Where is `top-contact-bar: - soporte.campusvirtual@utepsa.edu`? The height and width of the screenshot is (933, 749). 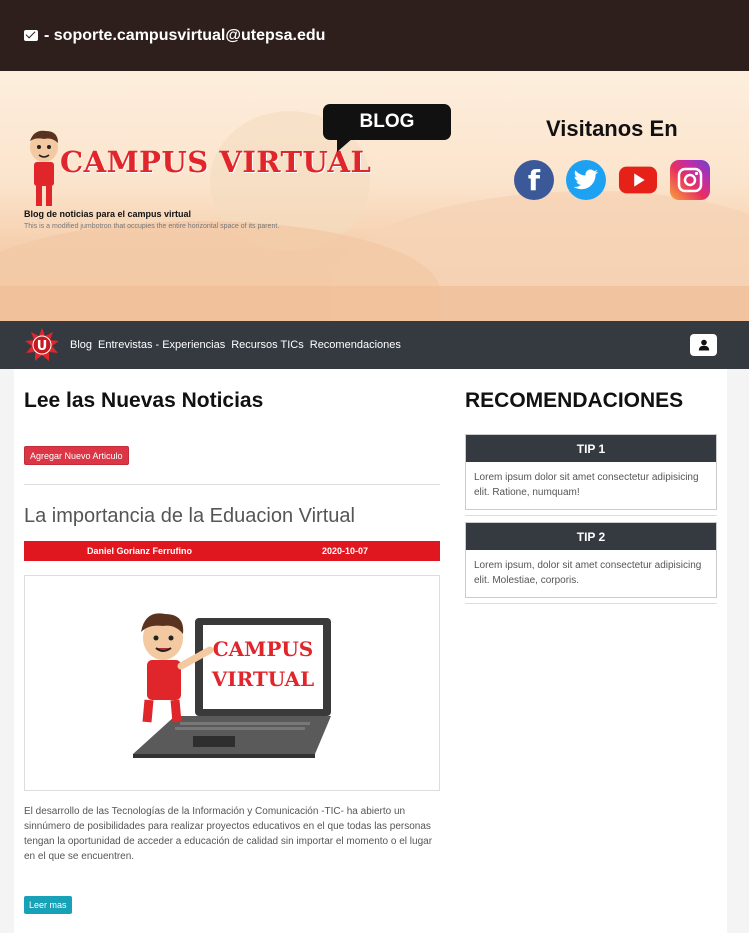 top-contact-bar: - soporte.campusvirtual@utepsa.edu is located at coordinates (374, 35).